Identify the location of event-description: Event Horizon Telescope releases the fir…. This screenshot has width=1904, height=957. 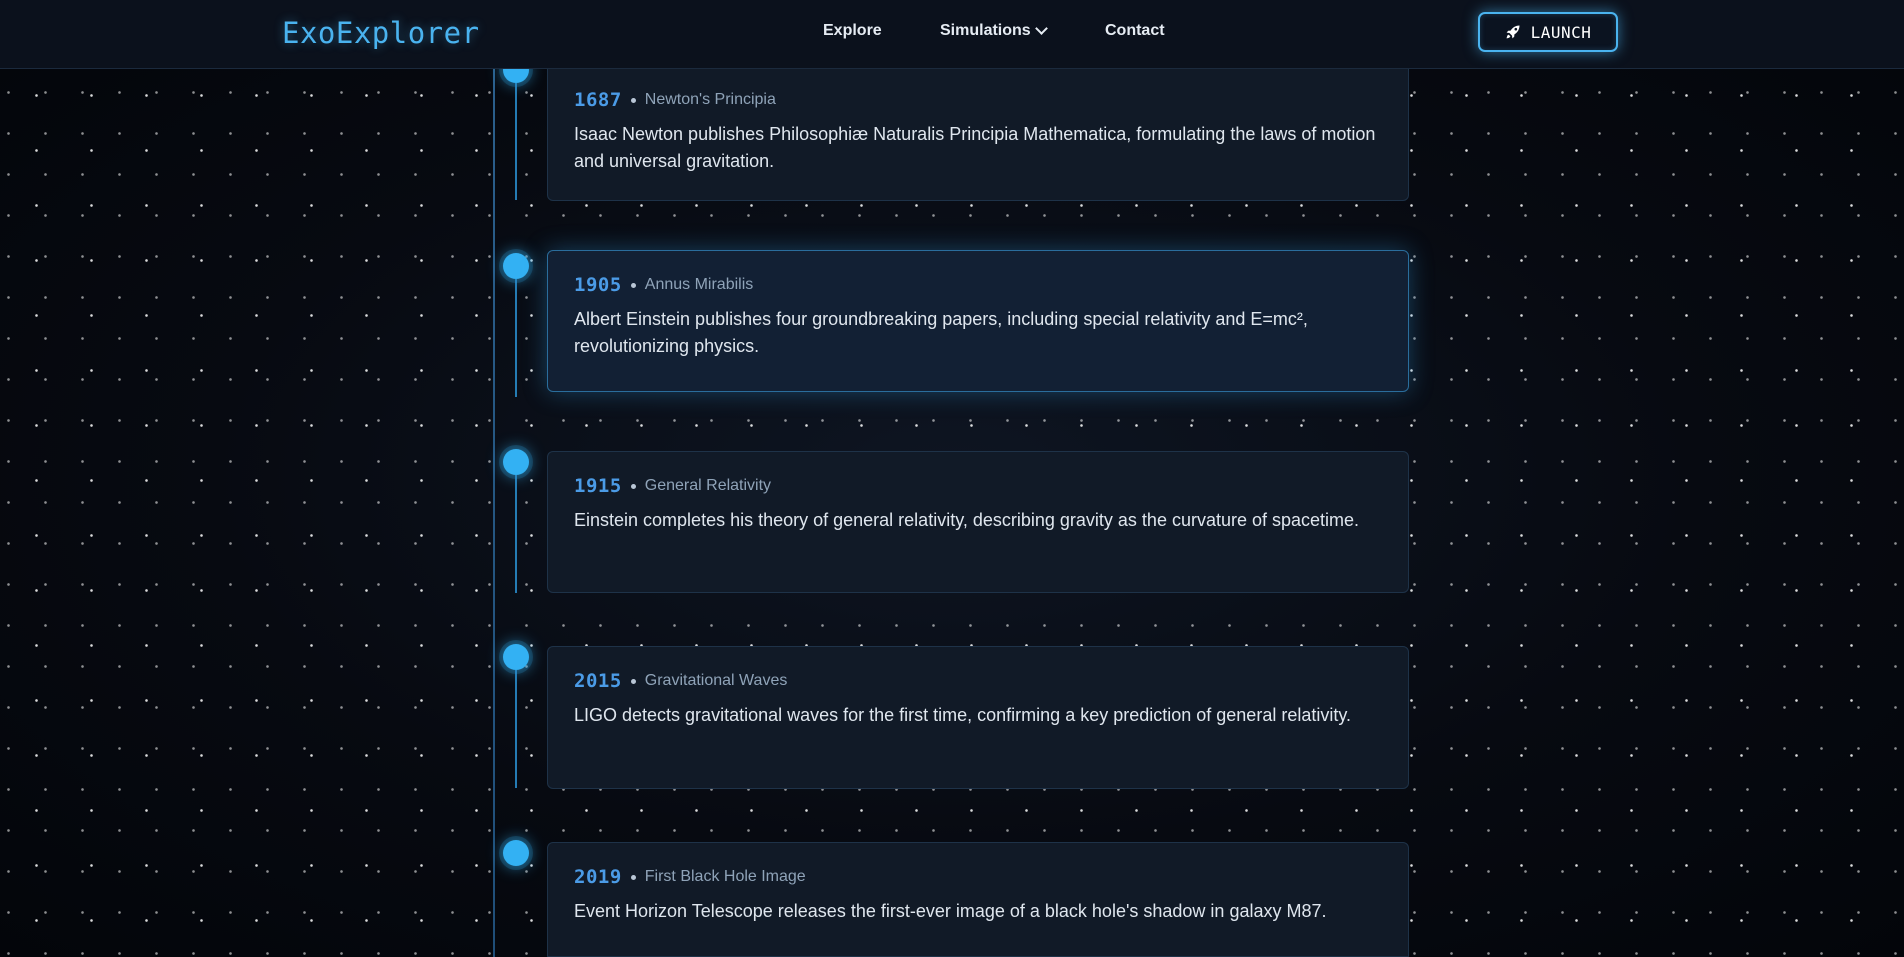
(950, 911).